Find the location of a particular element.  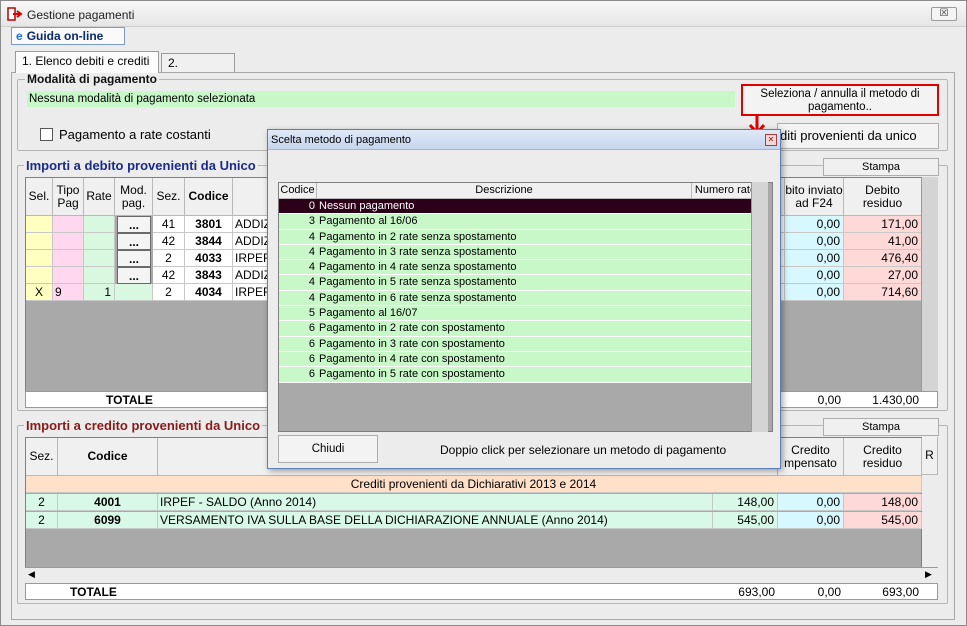

numero-cell: 2 is located at coordinates (726, 328).